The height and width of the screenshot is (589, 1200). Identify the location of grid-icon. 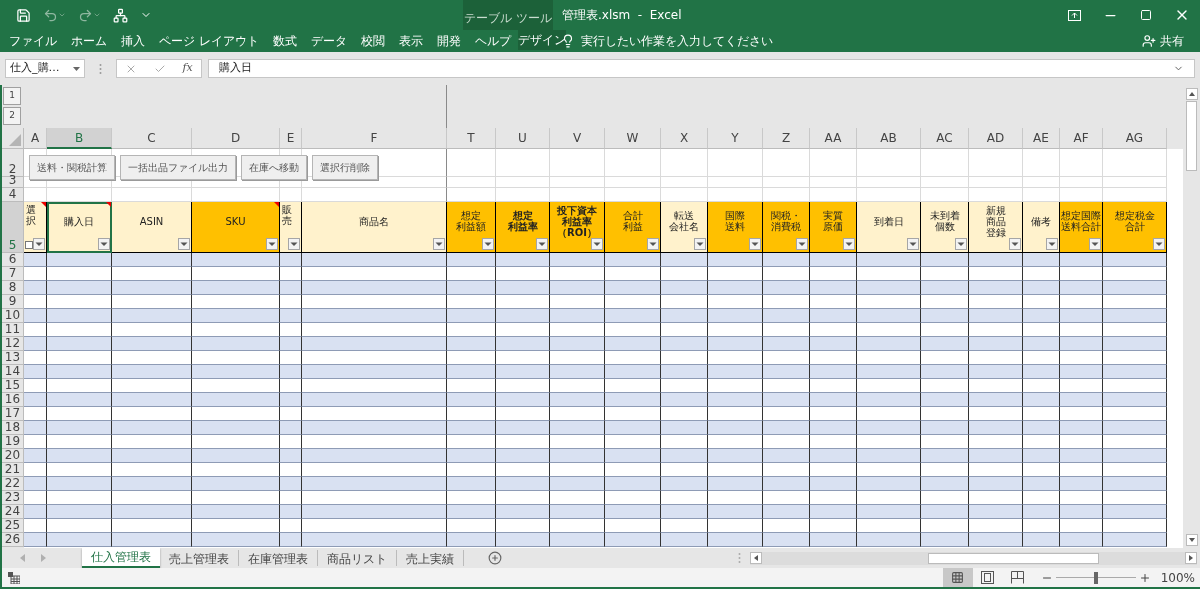
(958, 577).